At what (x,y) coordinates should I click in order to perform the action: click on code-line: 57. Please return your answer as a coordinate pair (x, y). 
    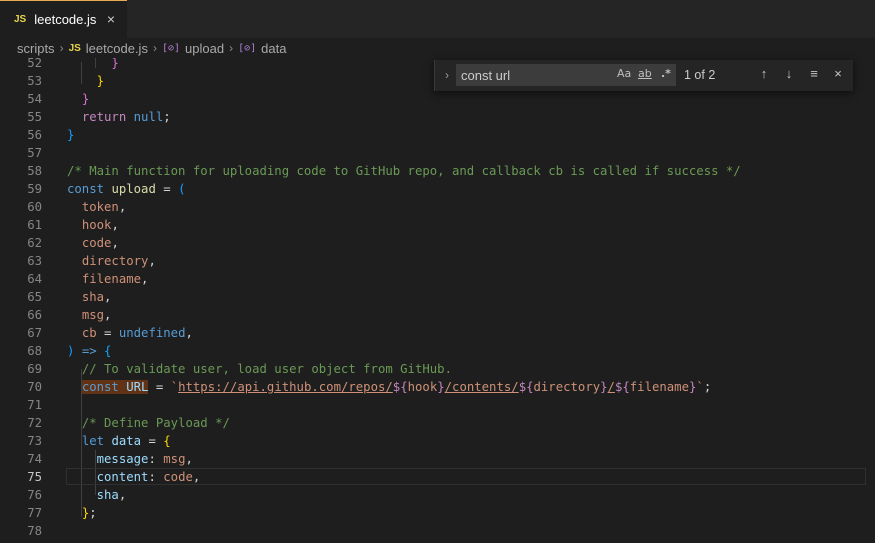
    Looking at the image, I should click on (437, 153).